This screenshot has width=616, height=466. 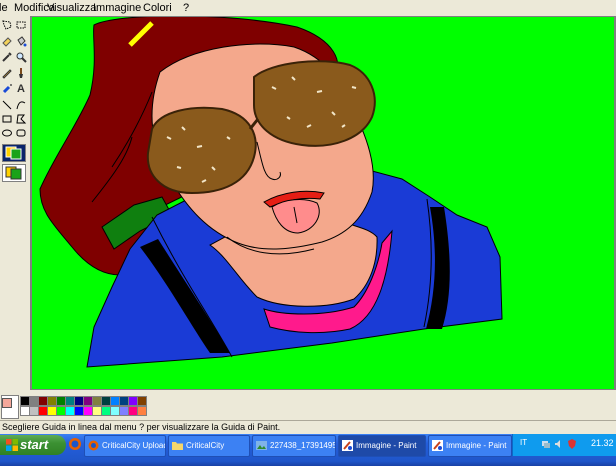 I want to click on brush-icon, so click(x=21, y=73).